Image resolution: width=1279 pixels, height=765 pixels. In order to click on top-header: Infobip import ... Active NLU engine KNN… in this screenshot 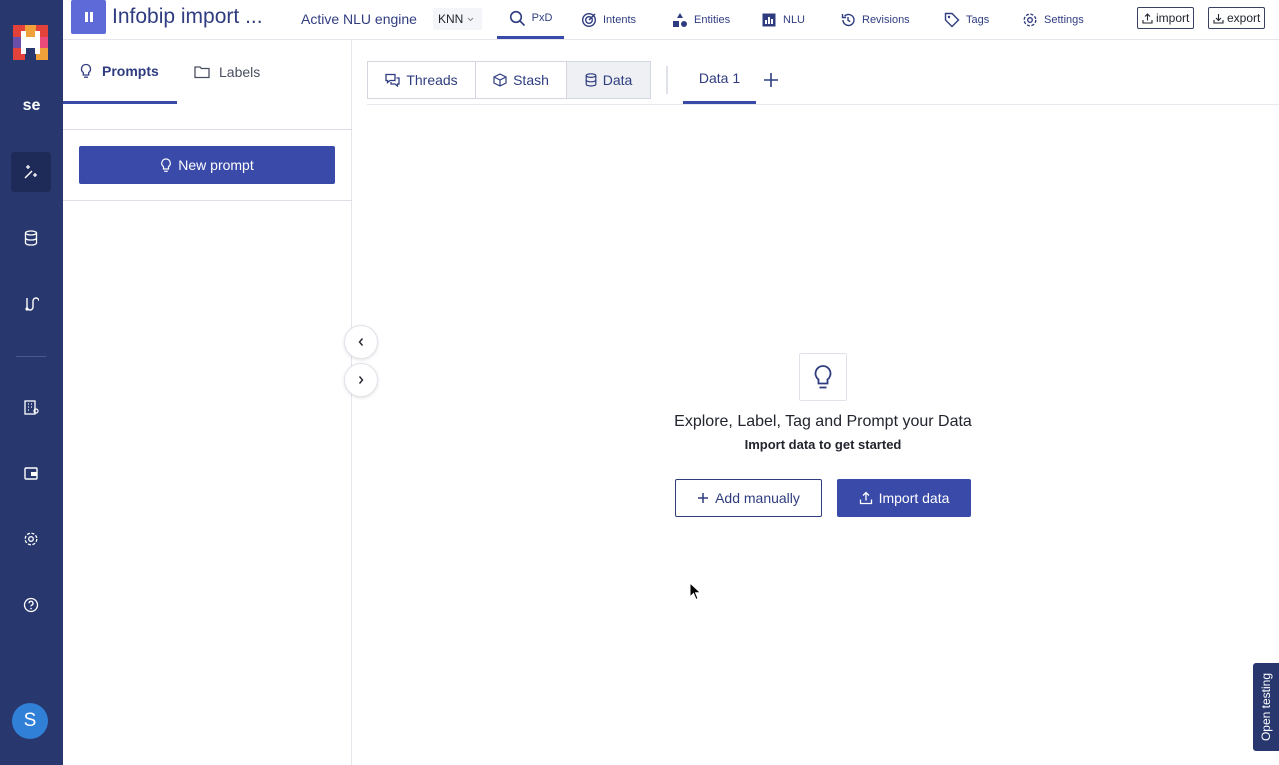, I will do `click(671, 20)`.